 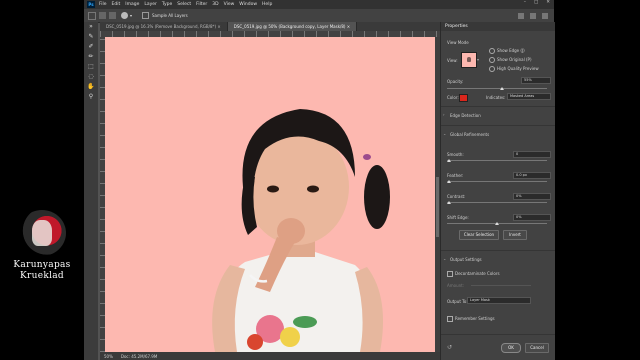 I want to click on shift-edge-slider, so click(x=497, y=223).